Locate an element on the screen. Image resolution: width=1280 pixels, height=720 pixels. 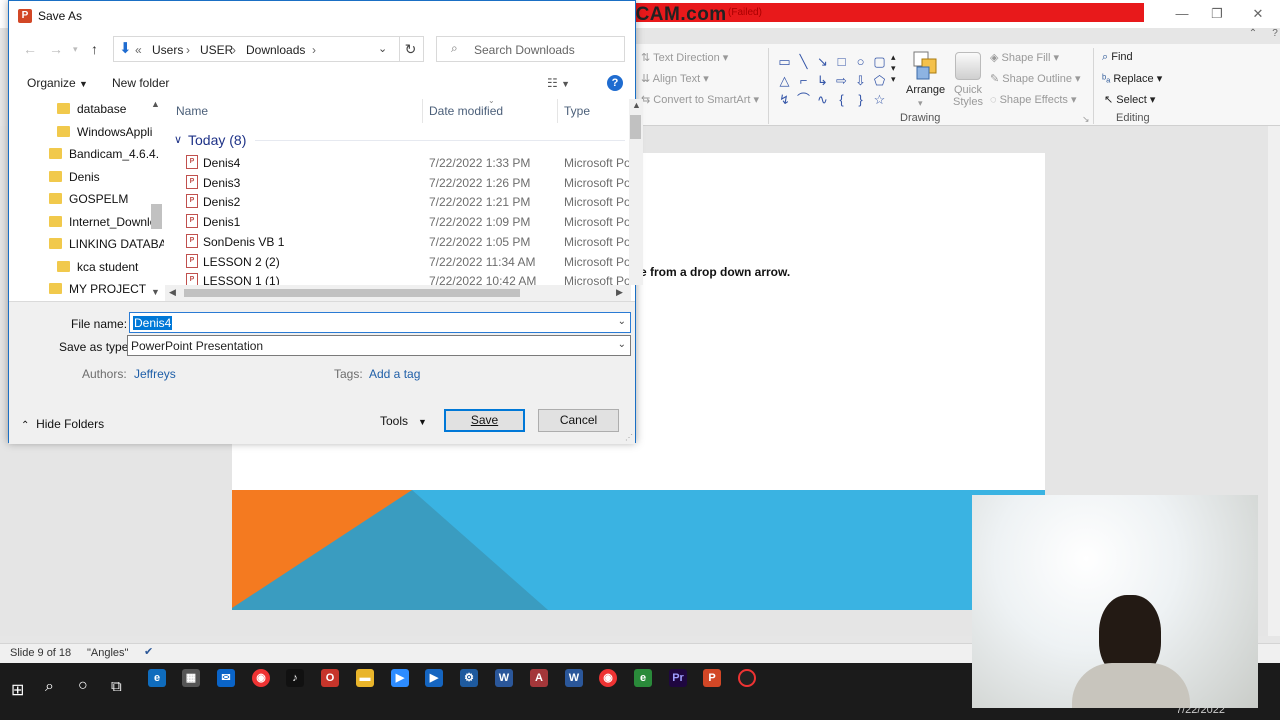
select-button: ↖ Select ▾ is located at coordinates (1129, 99).